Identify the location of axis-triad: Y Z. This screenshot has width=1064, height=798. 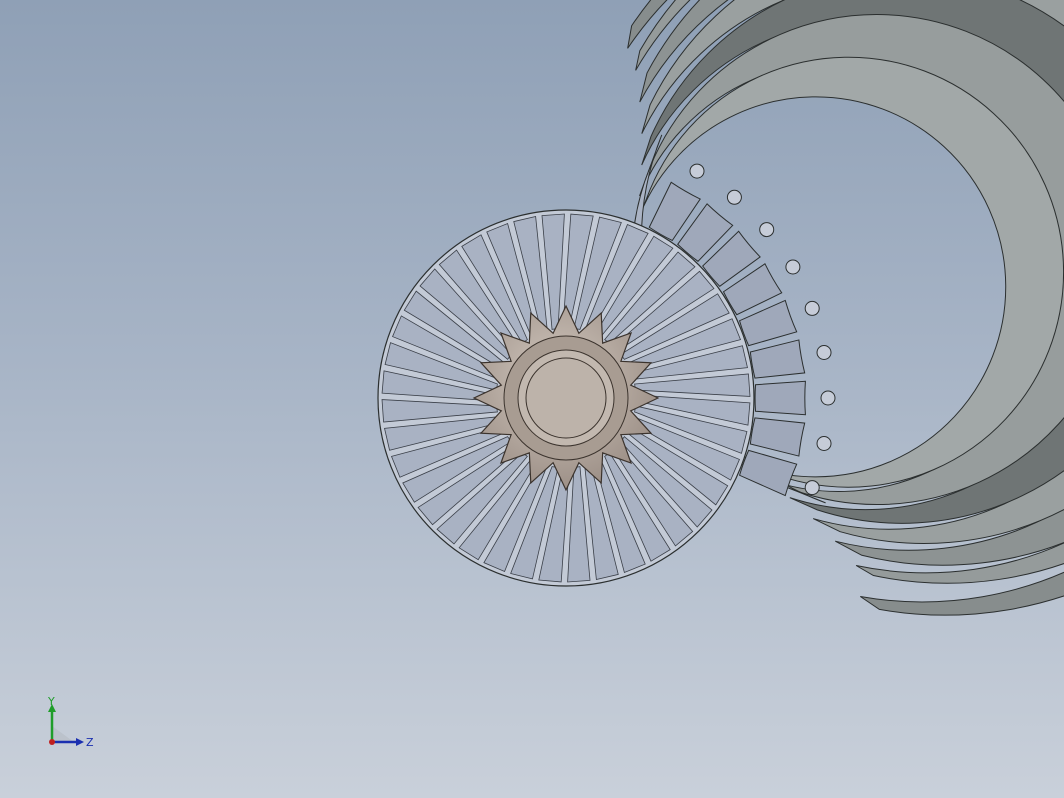
(68, 725).